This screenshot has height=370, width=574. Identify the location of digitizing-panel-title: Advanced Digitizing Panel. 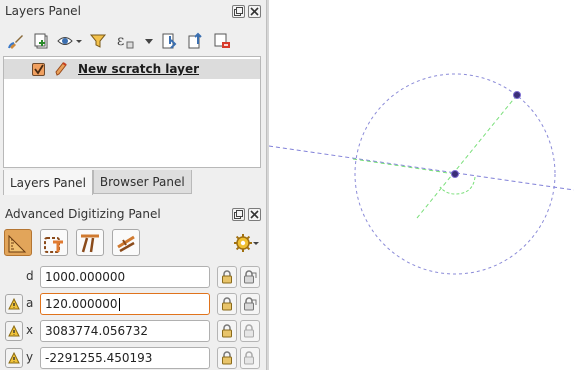
(83, 214).